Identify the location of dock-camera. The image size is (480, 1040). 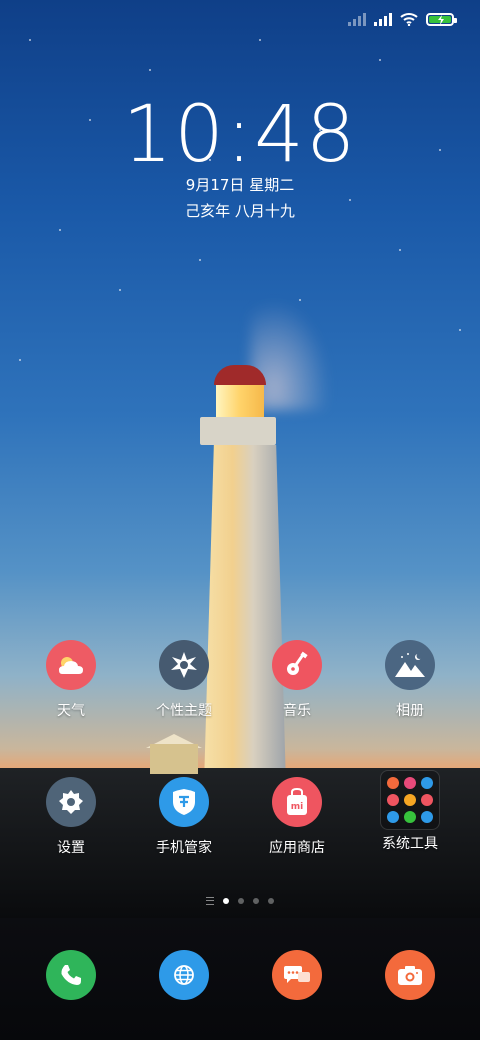
(410, 975).